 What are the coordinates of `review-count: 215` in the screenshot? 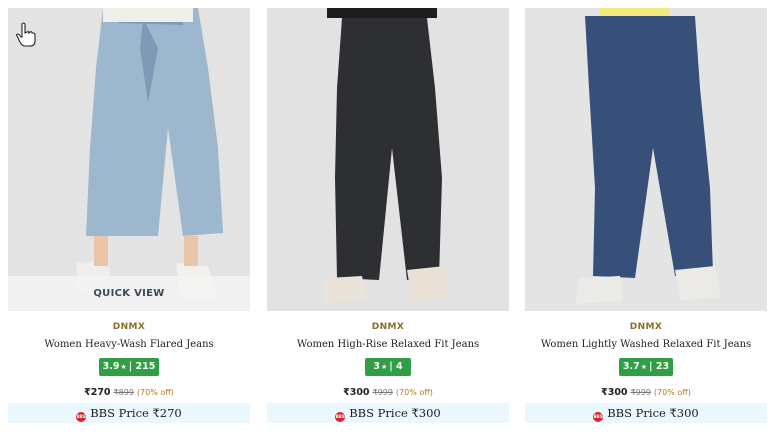 It's located at (145, 366).